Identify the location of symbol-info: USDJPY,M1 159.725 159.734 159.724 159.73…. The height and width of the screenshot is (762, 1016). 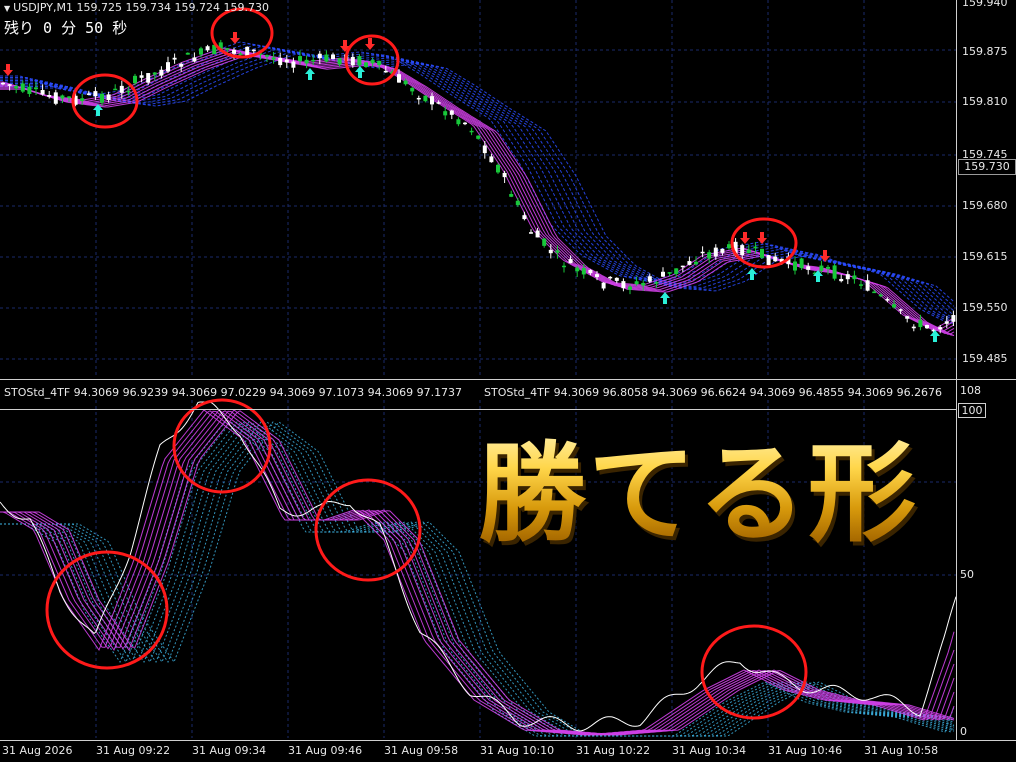
(141, 7).